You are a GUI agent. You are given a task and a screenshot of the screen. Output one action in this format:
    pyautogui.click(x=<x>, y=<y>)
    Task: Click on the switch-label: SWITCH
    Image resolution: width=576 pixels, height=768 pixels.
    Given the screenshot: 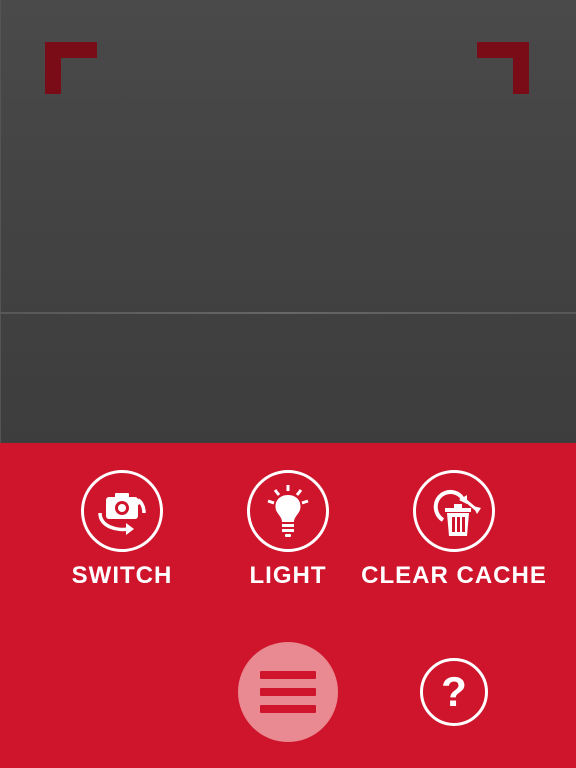 What is the action you would take?
    pyautogui.click(x=122, y=575)
    